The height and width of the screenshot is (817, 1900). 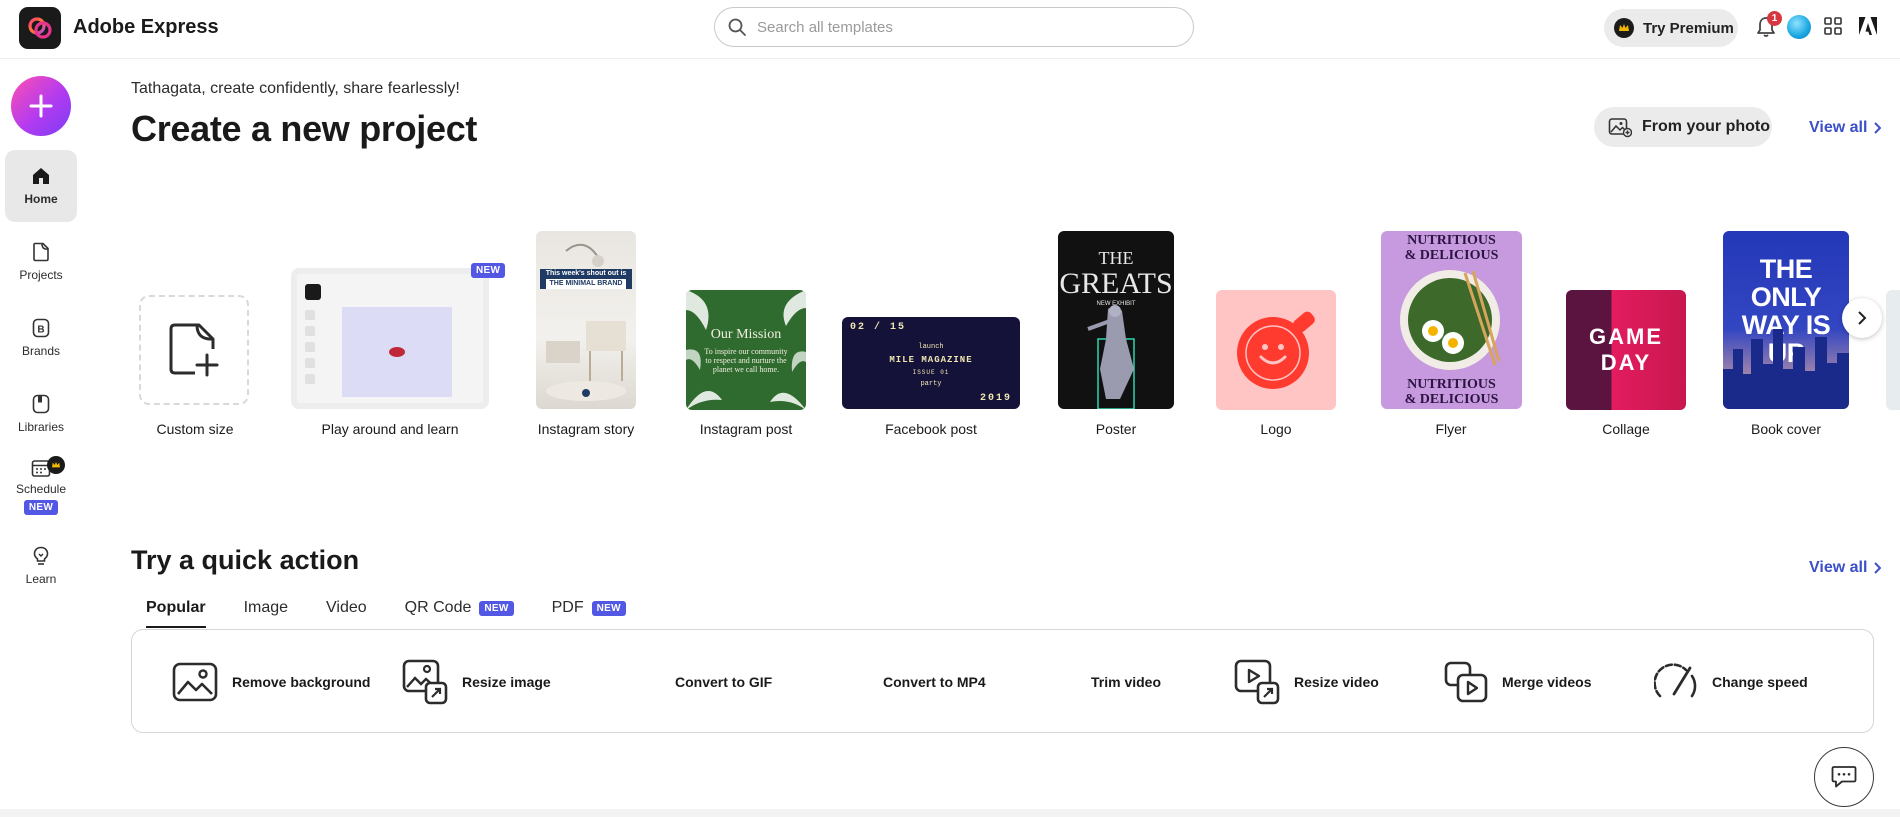 What do you see at coordinates (1760, 682) in the screenshot?
I see `action-label: Change speed` at bounding box center [1760, 682].